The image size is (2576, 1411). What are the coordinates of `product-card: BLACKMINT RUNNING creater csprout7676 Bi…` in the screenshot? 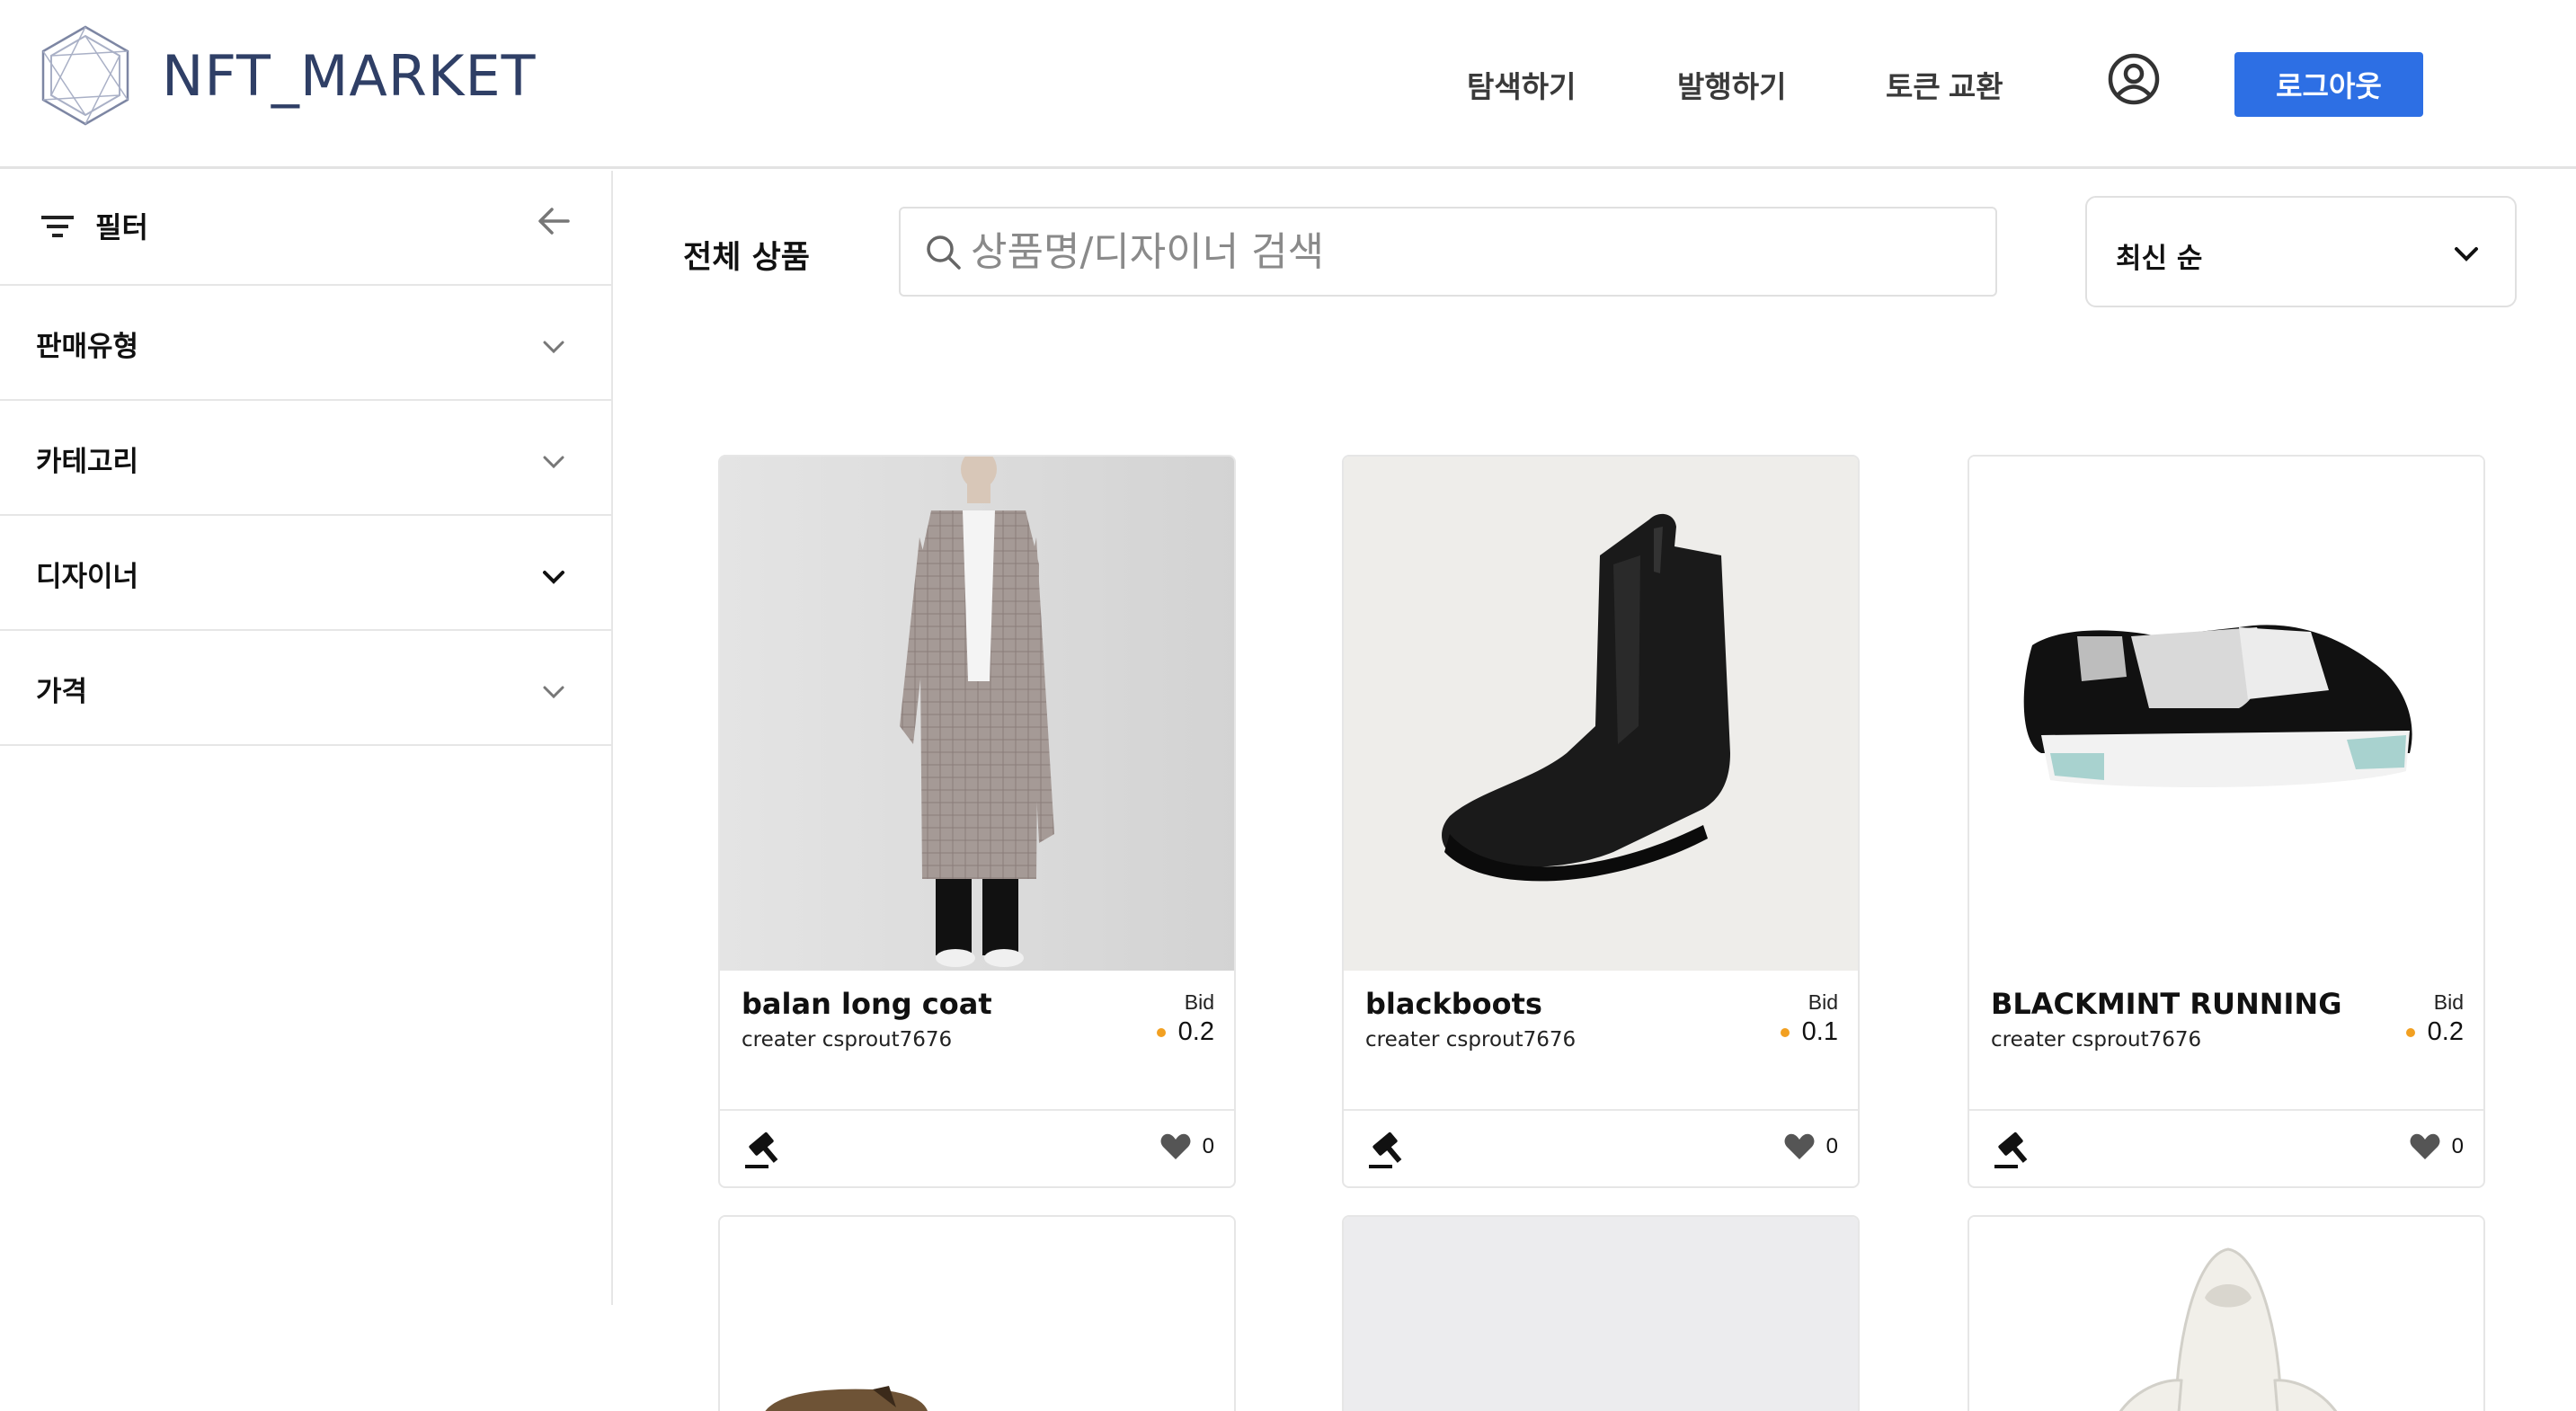 It's located at (2226, 821).